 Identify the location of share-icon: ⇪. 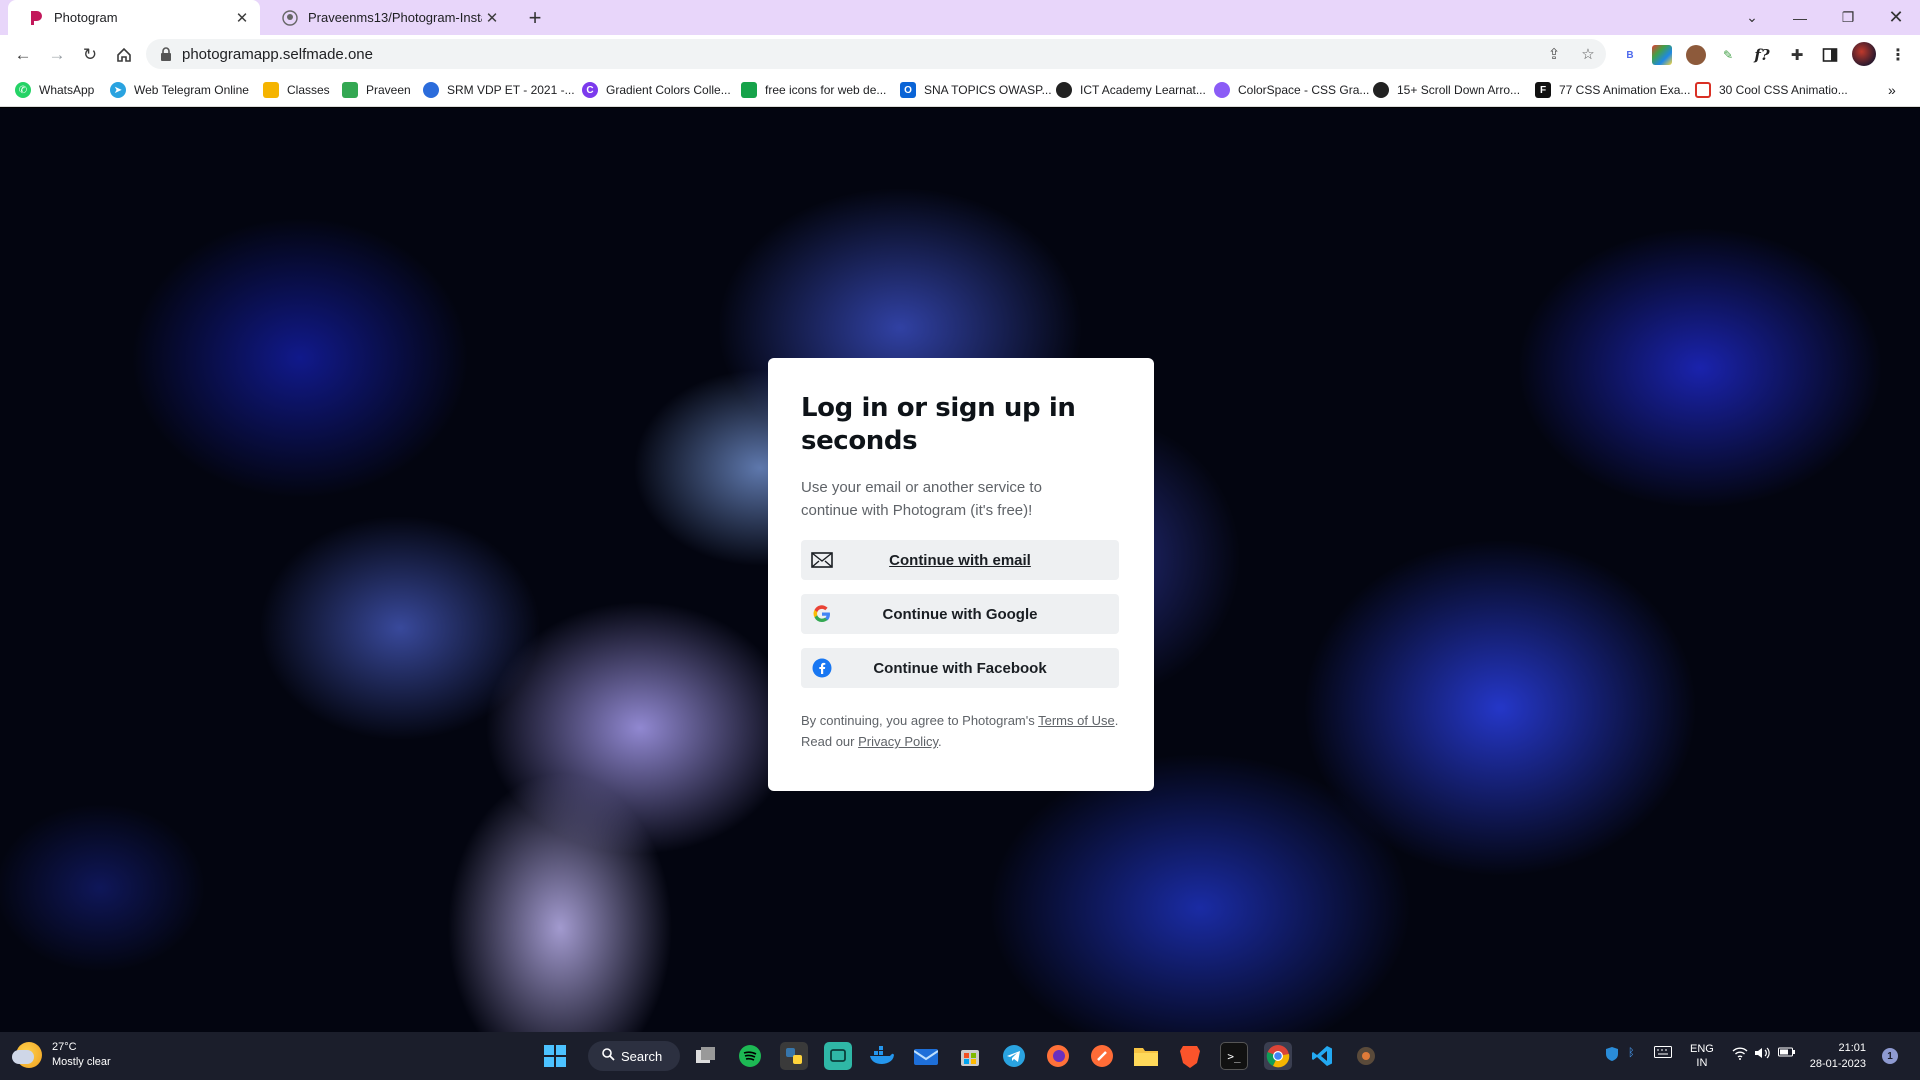
(1554, 54).